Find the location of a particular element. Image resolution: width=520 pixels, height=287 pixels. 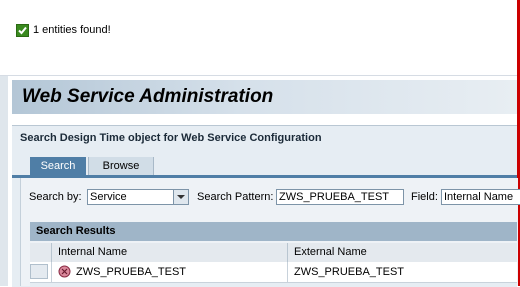

service-definition-icon is located at coordinates (64, 271).